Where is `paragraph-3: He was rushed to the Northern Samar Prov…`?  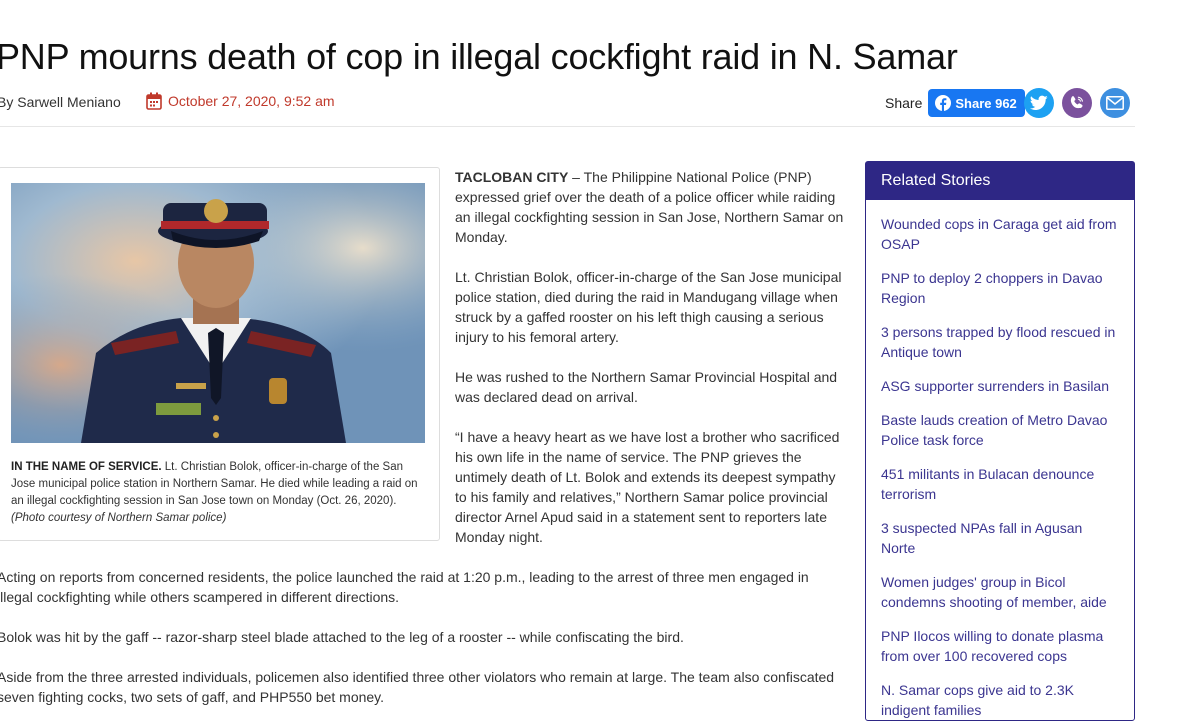
paragraph-3: He was rushed to the Northern Samar Prov… is located at coordinates (646, 387).